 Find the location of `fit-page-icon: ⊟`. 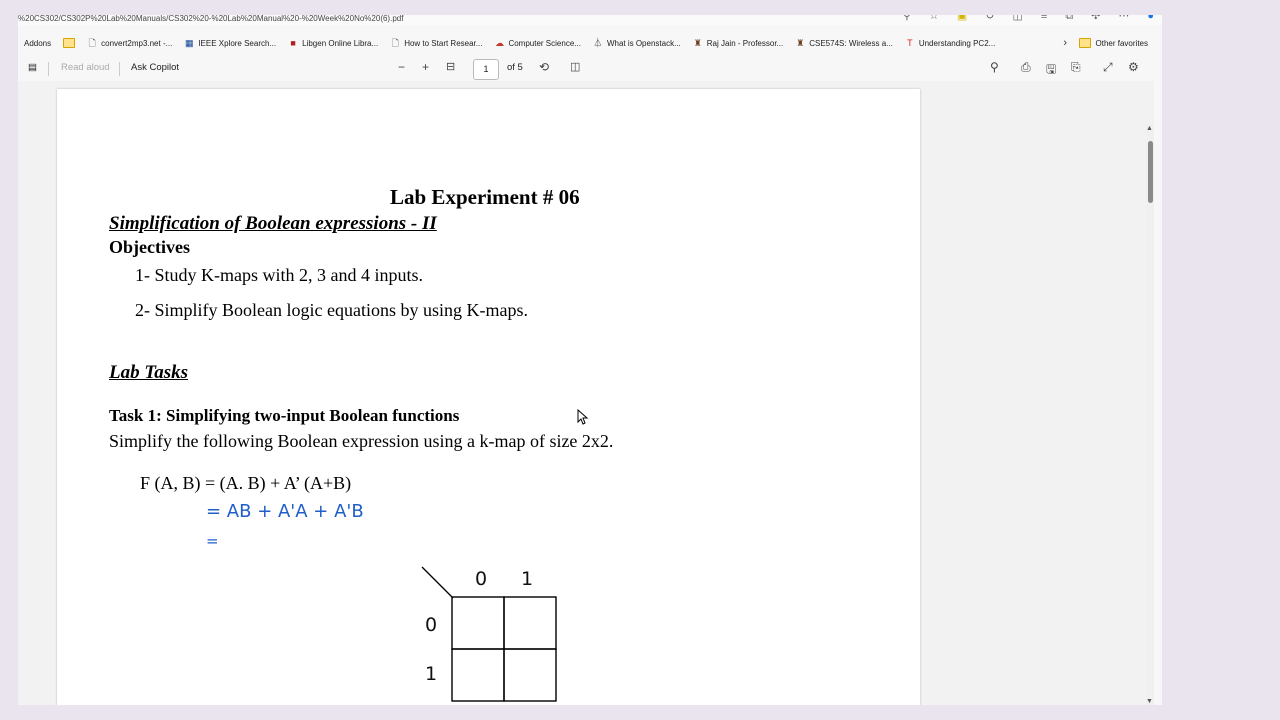

fit-page-icon: ⊟ is located at coordinates (450, 66).